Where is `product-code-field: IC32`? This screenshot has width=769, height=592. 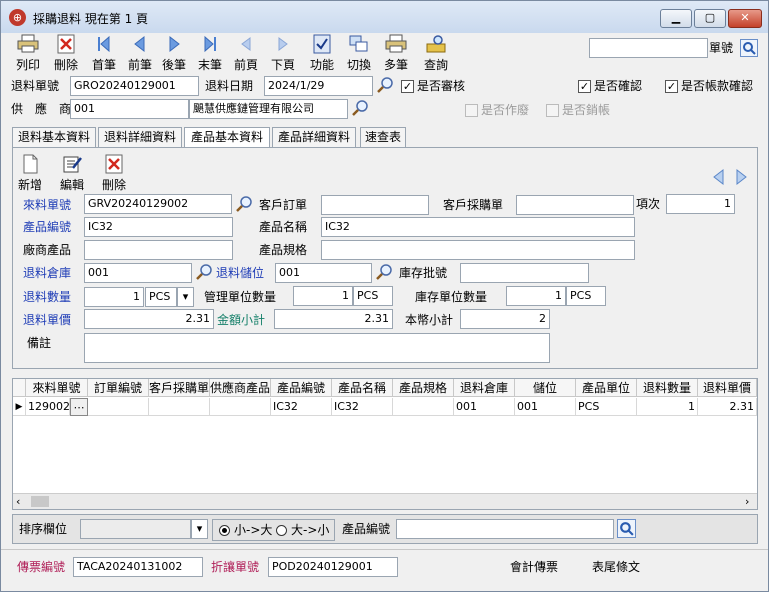 product-code-field: IC32 is located at coordinates (158, 227).